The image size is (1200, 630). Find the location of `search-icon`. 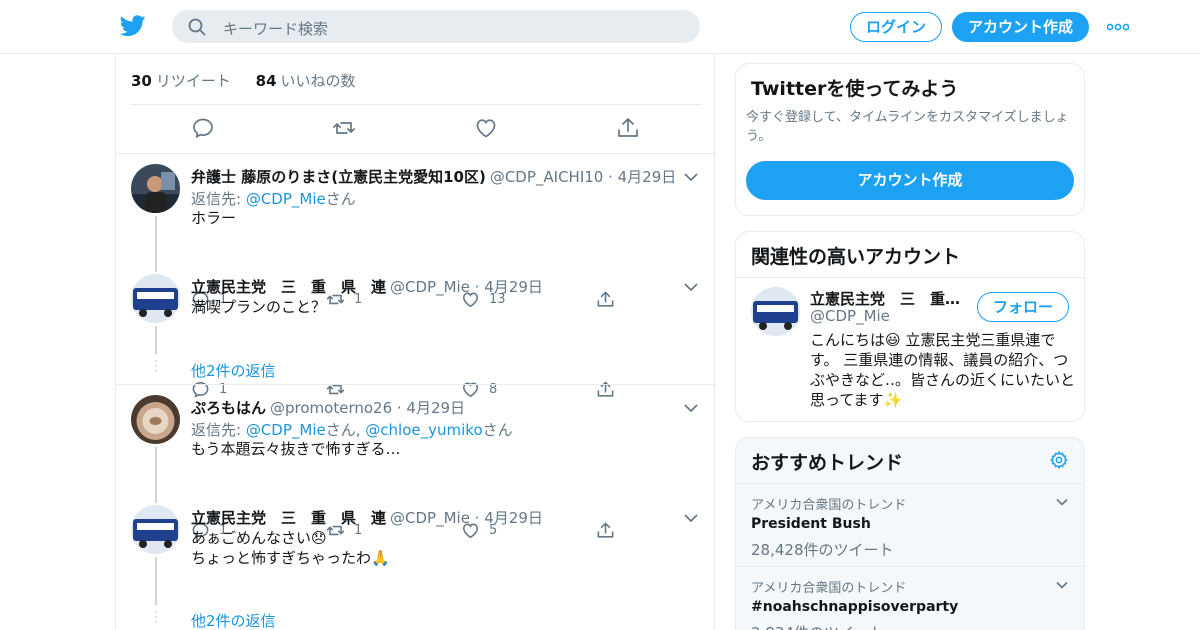

search-icon is located at coordinates (197, 27).